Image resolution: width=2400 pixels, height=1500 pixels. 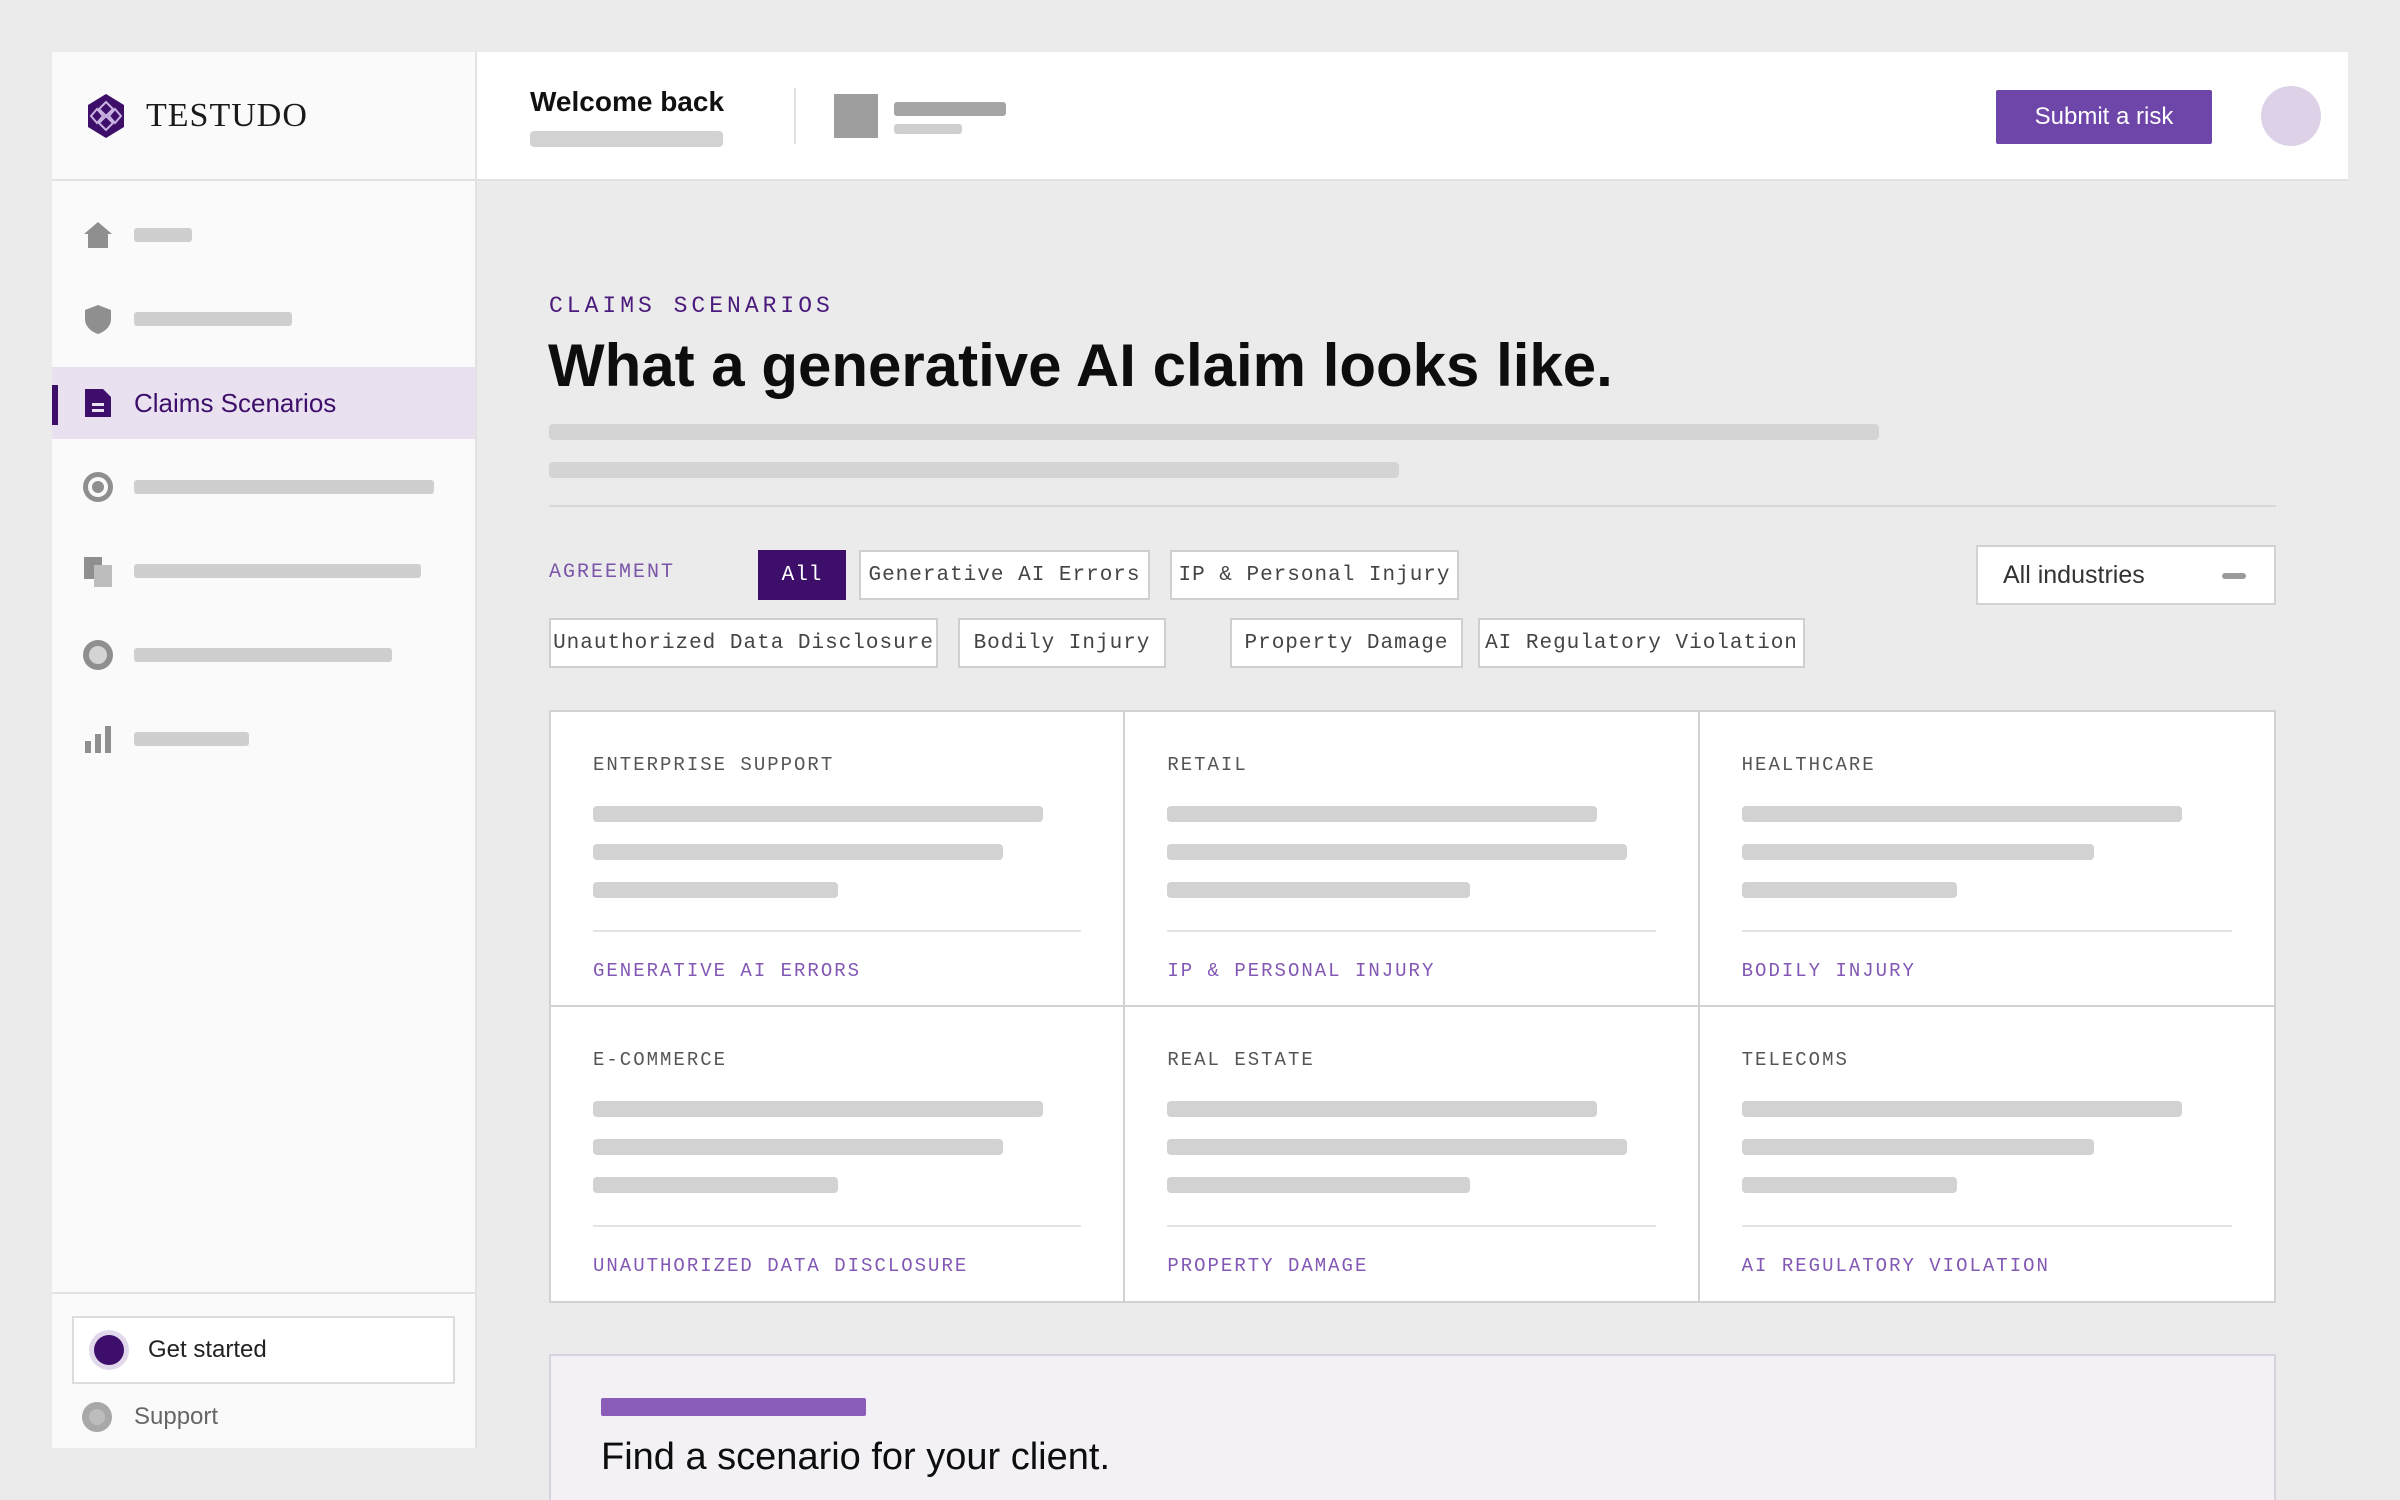 What do you see at coordinates (98, 571) in the screenshot?
I see `copy-icon` at bounding box center [98, 571].